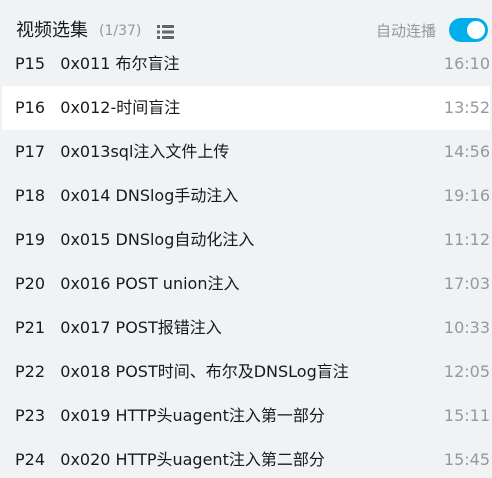  I want to click on autoplay-label: 自动连播, so click(406, 31).